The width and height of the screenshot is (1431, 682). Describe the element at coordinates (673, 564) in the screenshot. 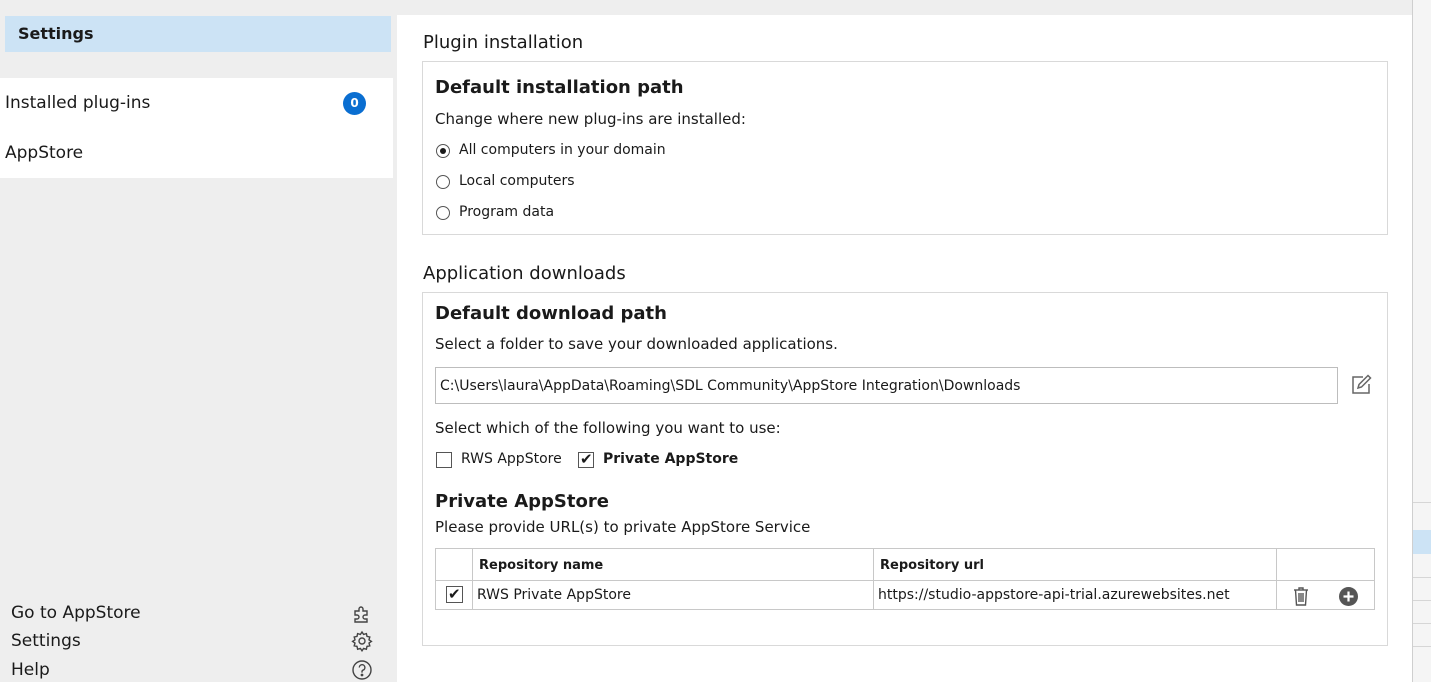

I see `table-header-name: Repository name` at that location.